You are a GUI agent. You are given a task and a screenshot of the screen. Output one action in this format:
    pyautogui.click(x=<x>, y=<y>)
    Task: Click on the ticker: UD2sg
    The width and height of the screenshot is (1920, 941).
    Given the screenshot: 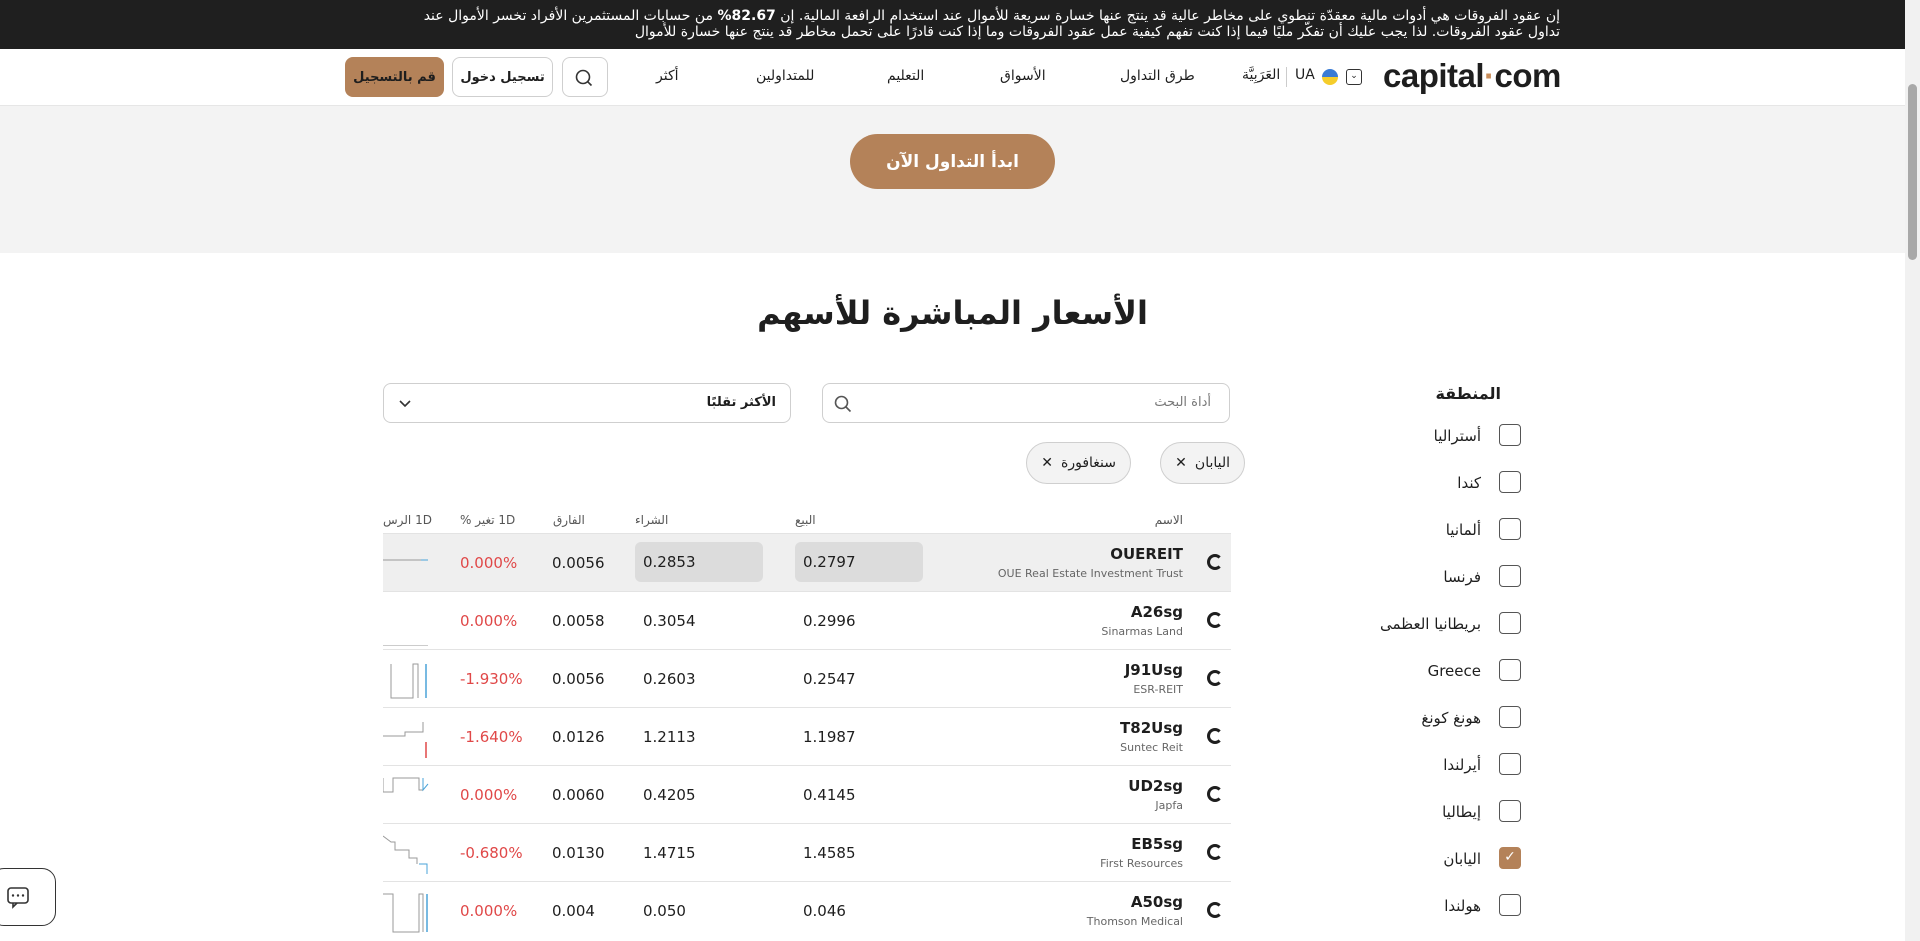 What is the action you would take?
    pyautogui.click(x=1155, y=786)
    